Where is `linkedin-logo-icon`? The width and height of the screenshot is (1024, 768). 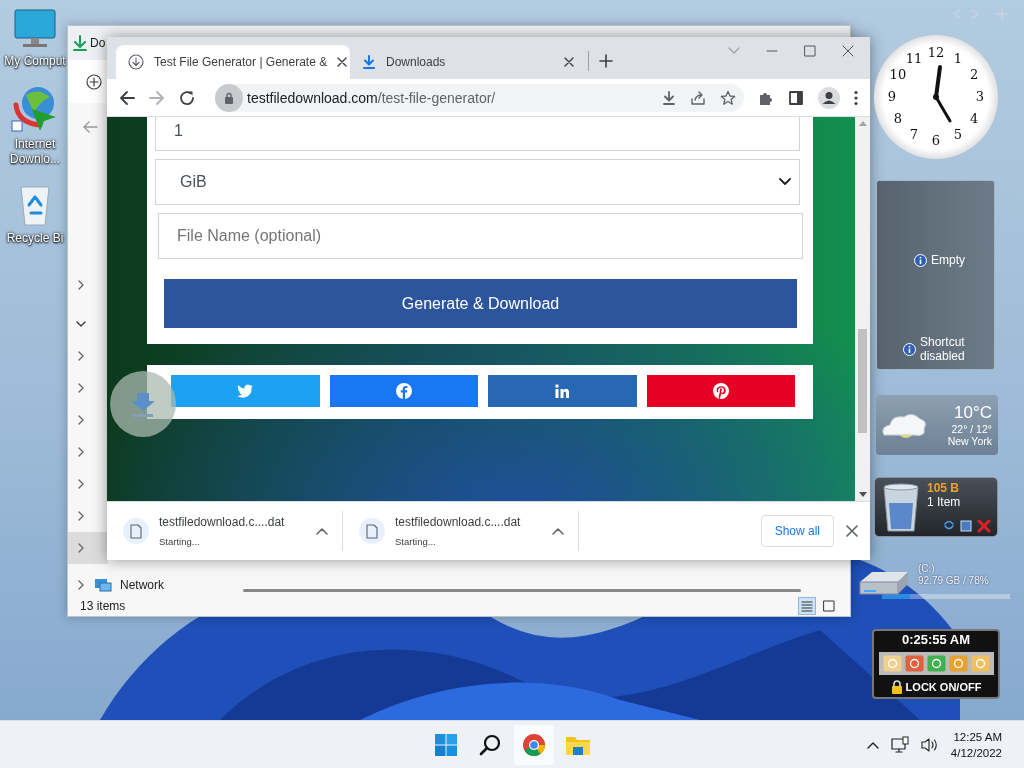
linkedin-logo-icon is located at coordinates (562, 391).